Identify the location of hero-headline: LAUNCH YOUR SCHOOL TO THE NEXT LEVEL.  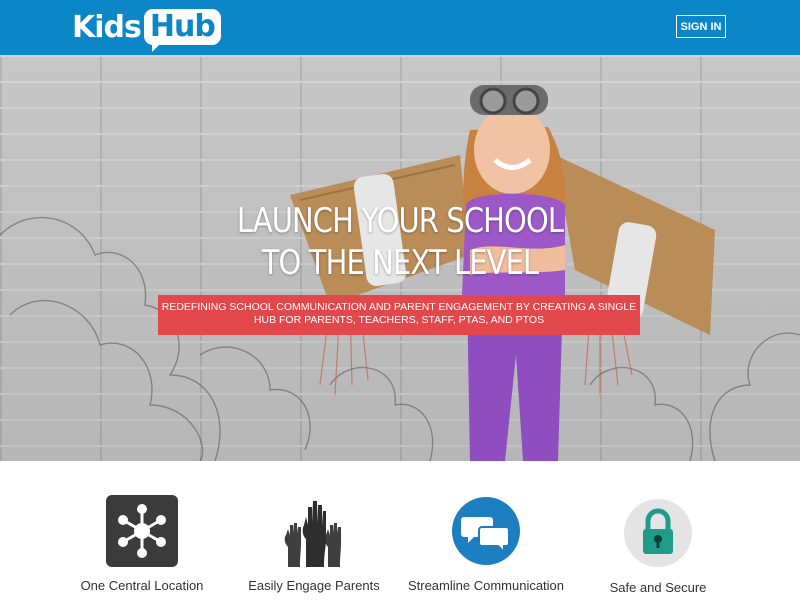
(400, 242).